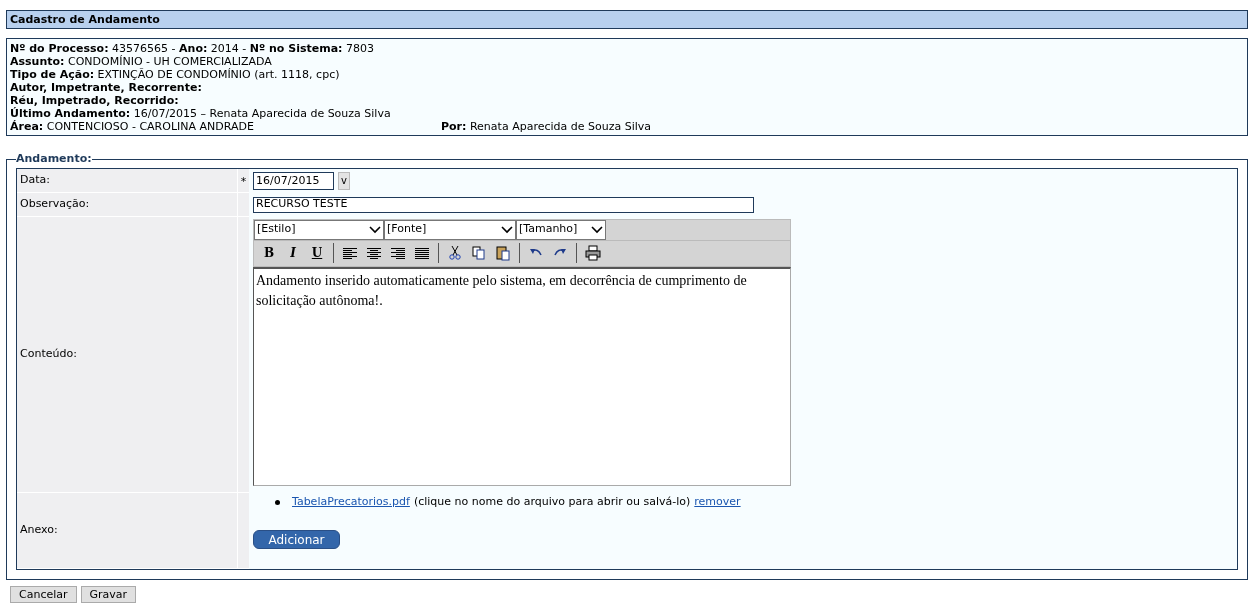  I want to click on italic-button: I, so click(293, 253).